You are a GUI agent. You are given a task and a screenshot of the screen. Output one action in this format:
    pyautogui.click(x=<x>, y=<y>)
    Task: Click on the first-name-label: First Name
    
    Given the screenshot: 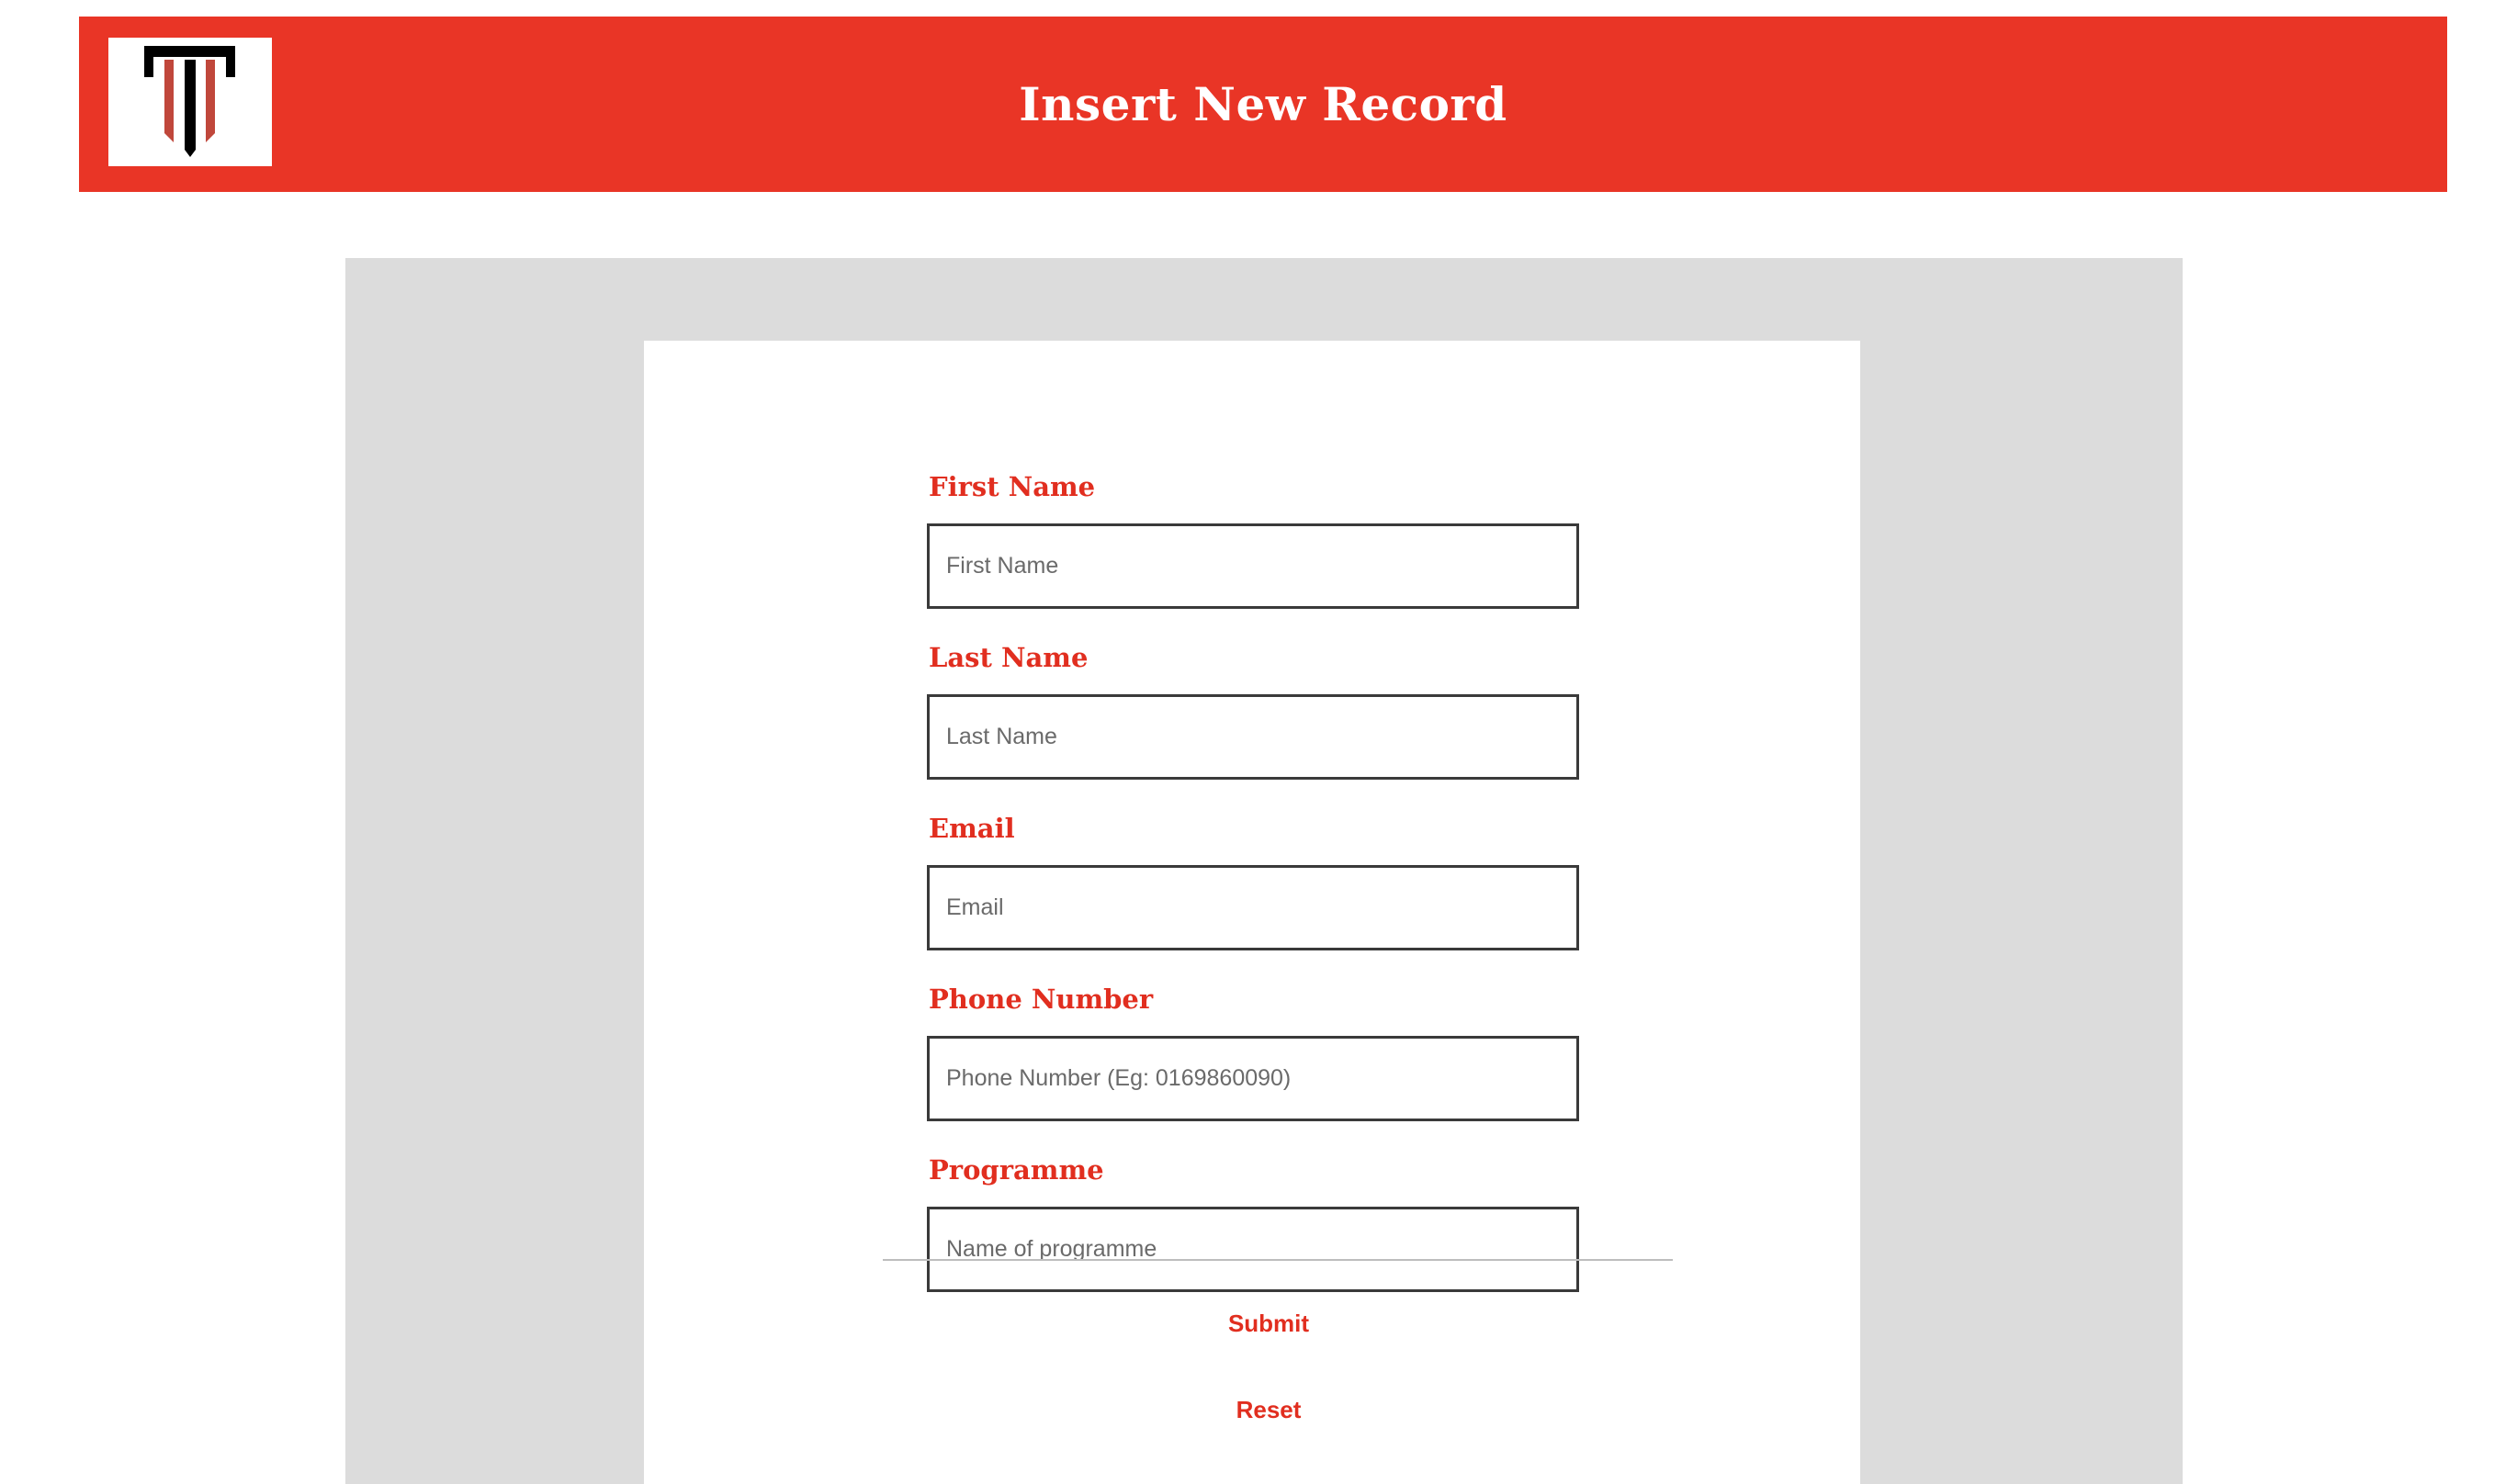 What is the action you would take?
    pyautogui.click(x=1012, y=487)
    